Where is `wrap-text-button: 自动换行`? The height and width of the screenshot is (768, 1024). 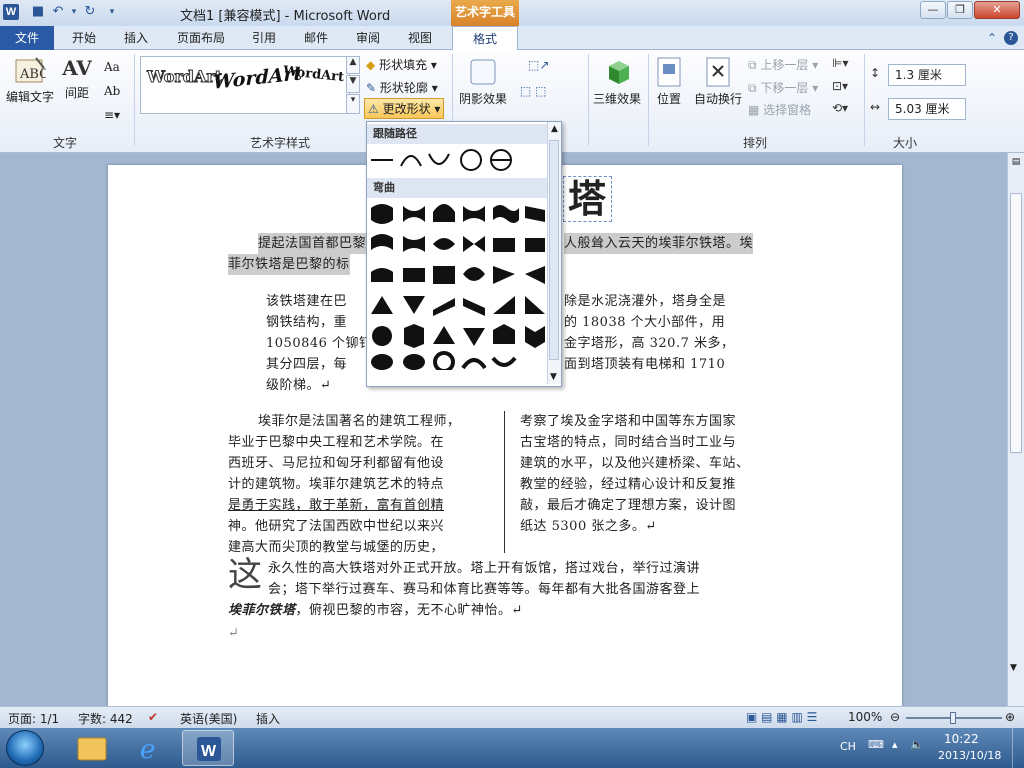 wrap-text-button: 自动换行 is located at coordinates (718, 81).